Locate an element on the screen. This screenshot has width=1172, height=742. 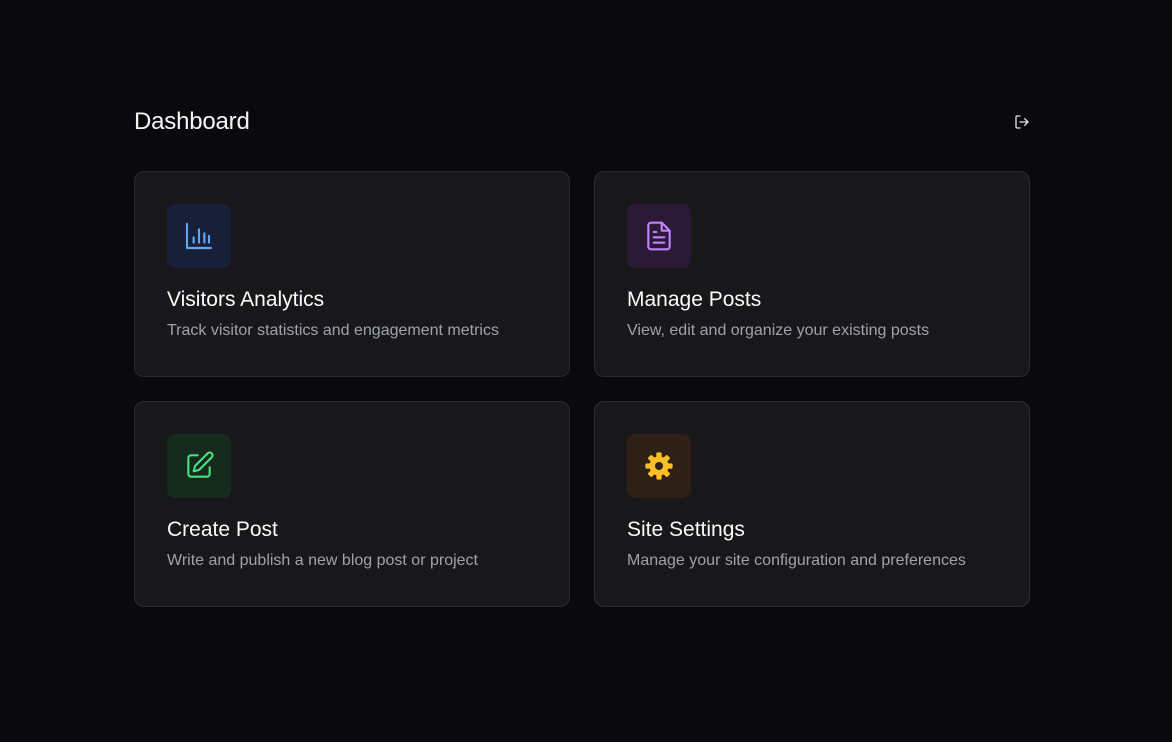
card-title: Create Post is located at coordinates (222, 529).